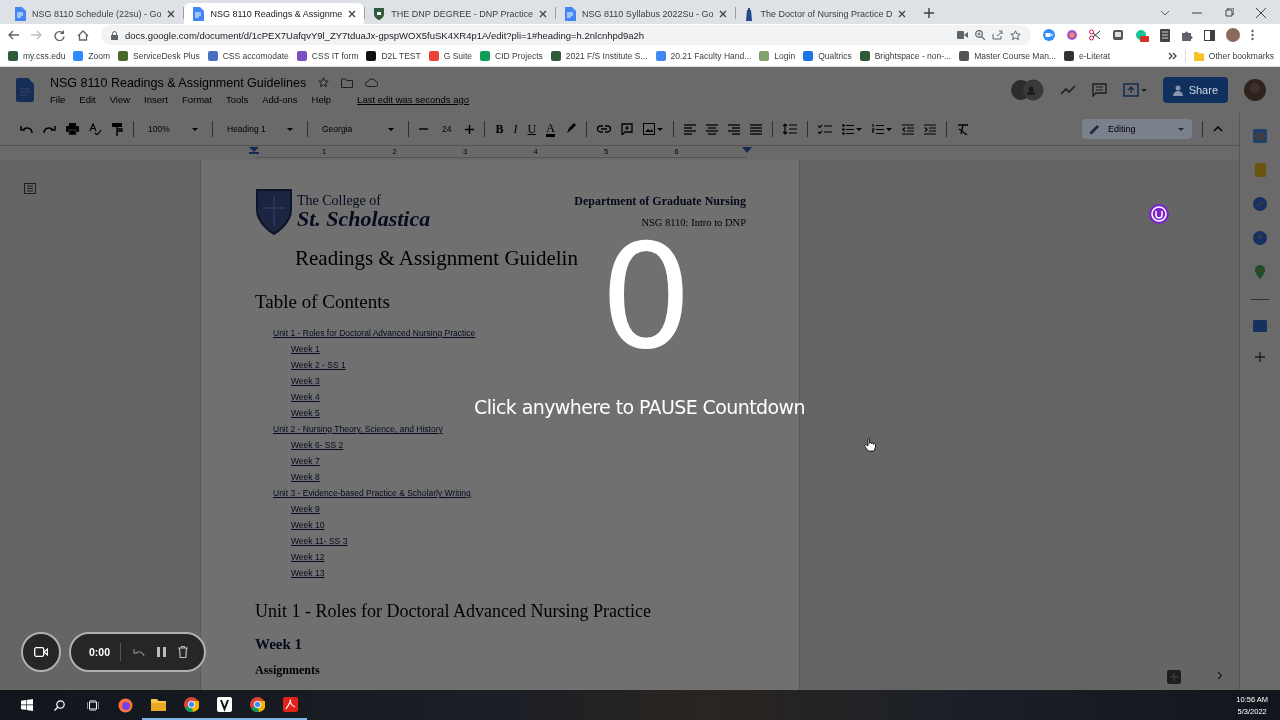 This screenshot has height=720, width=1280. I want to click on toc-link: Week 9, so click(305, 509).